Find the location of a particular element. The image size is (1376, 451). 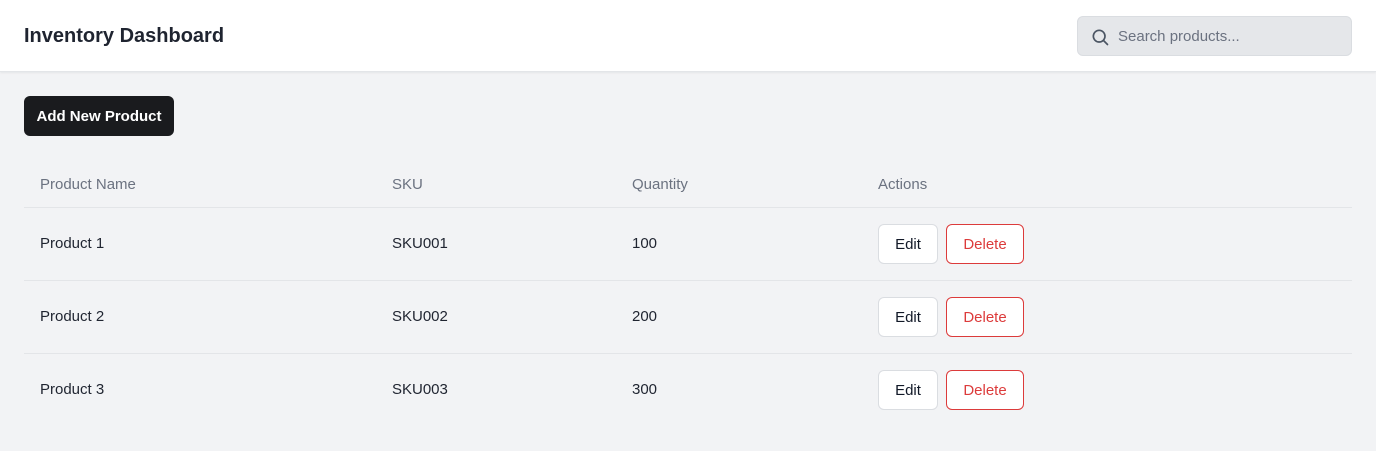

search-box is located at coordinates (1214, 36).